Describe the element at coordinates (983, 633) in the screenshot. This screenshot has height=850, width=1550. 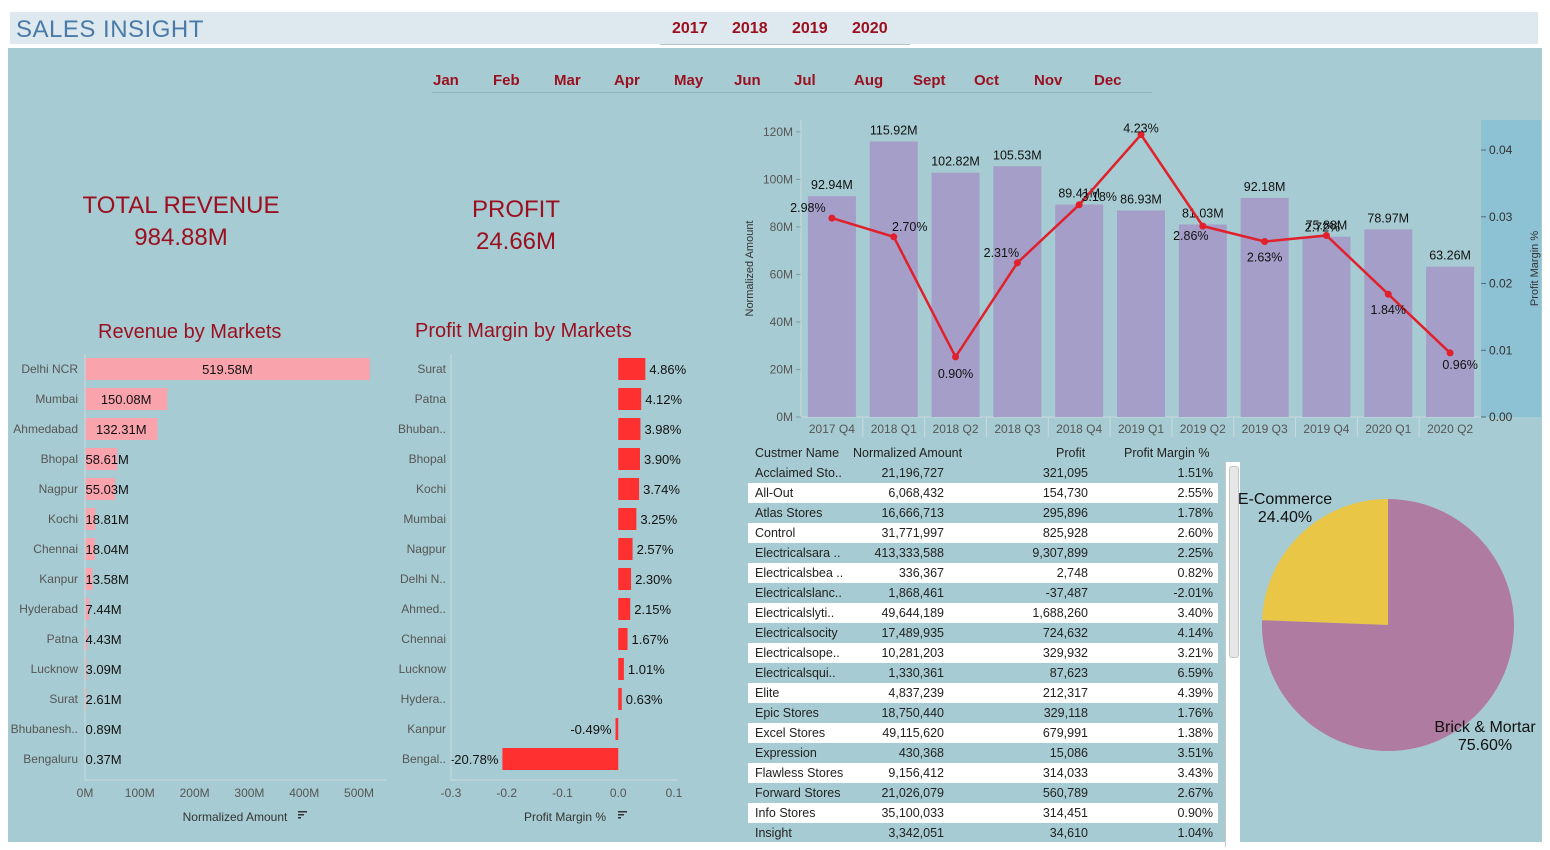
I see `table-row: Electricalsocity 17,489,935 724,632 4.14%` at that location.